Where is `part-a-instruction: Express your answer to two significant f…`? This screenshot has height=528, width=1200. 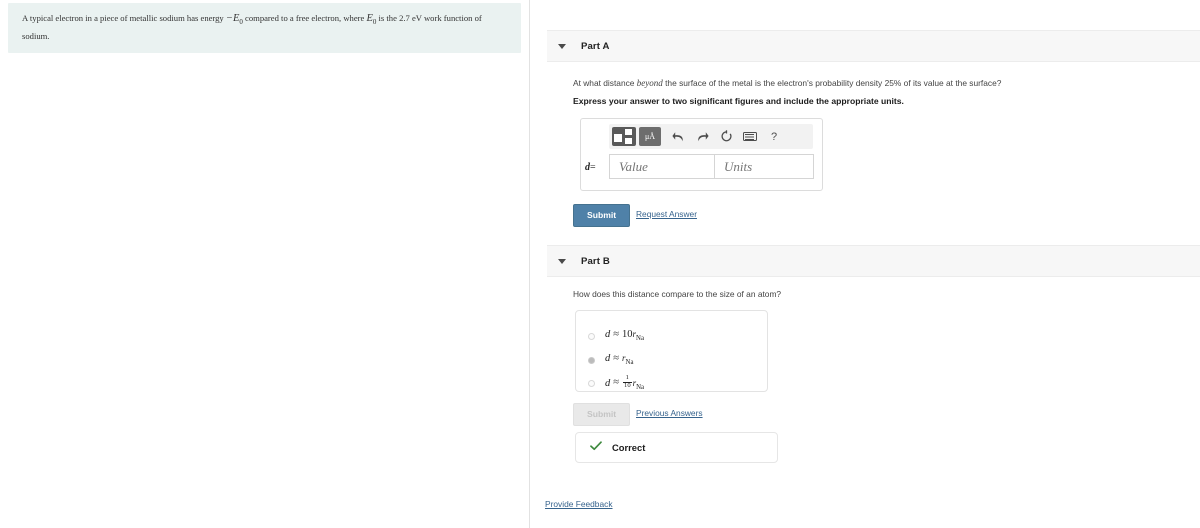
part-a-instruction: Express your answer to two significant f… is located at coordinates (738, 101).